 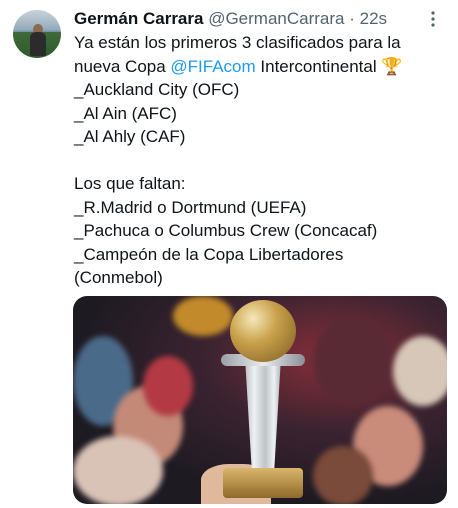 I want to click on trophy-base, so click(x=263, y=483).